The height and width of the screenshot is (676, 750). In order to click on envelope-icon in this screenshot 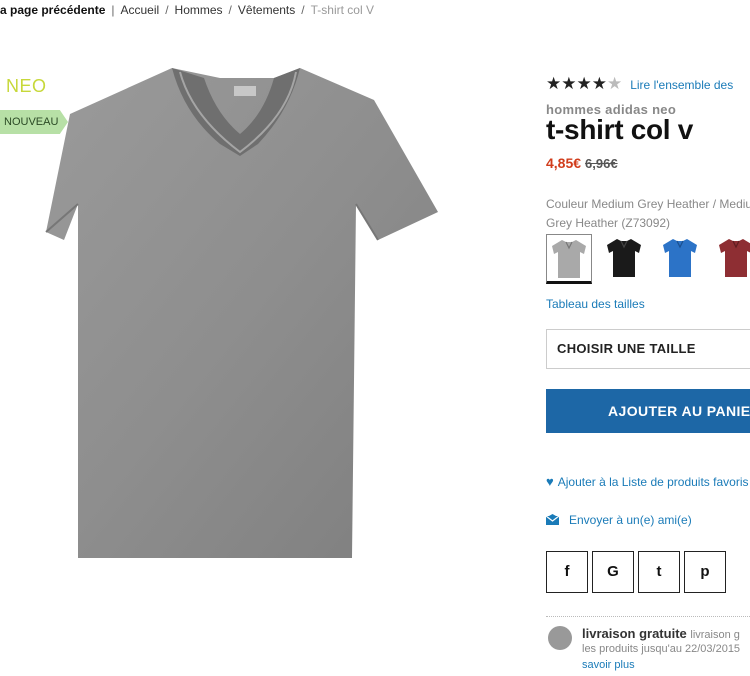, I will do `click(552, 520)`.